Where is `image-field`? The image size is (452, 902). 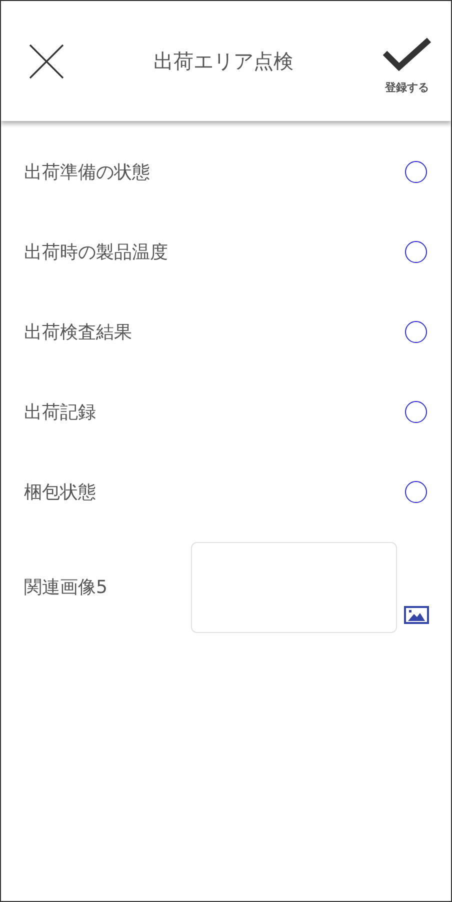 image-field is located at coordinates (294, 587).